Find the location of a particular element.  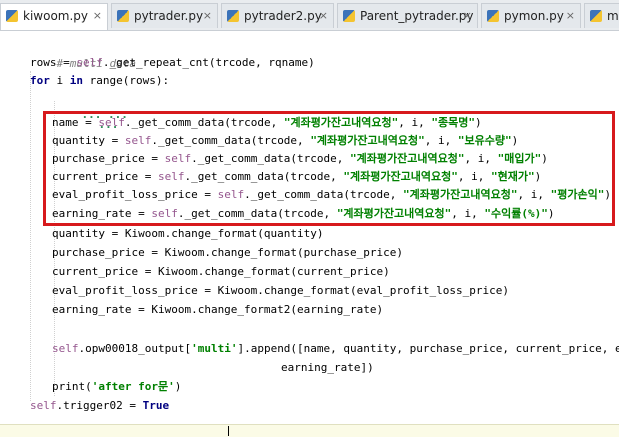

tab-pytrader2: pytrader2.py × is located at coordinates (277, 15).